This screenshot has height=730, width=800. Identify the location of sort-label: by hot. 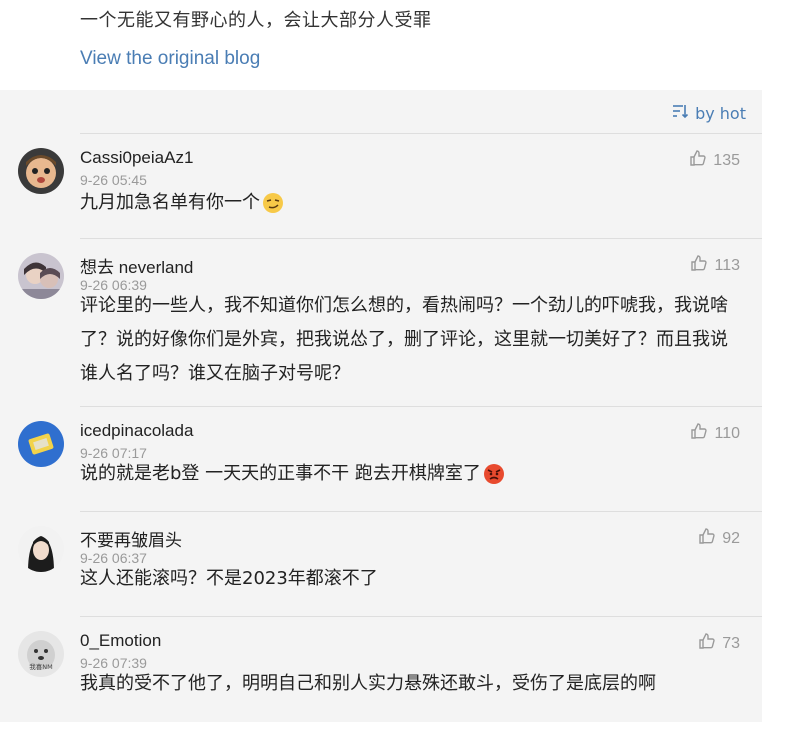
(720, 113).